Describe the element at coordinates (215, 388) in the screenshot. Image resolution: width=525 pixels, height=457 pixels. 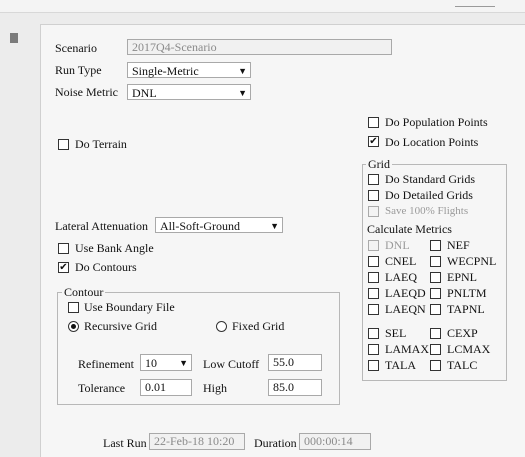
I see `high-label: High` at that location.